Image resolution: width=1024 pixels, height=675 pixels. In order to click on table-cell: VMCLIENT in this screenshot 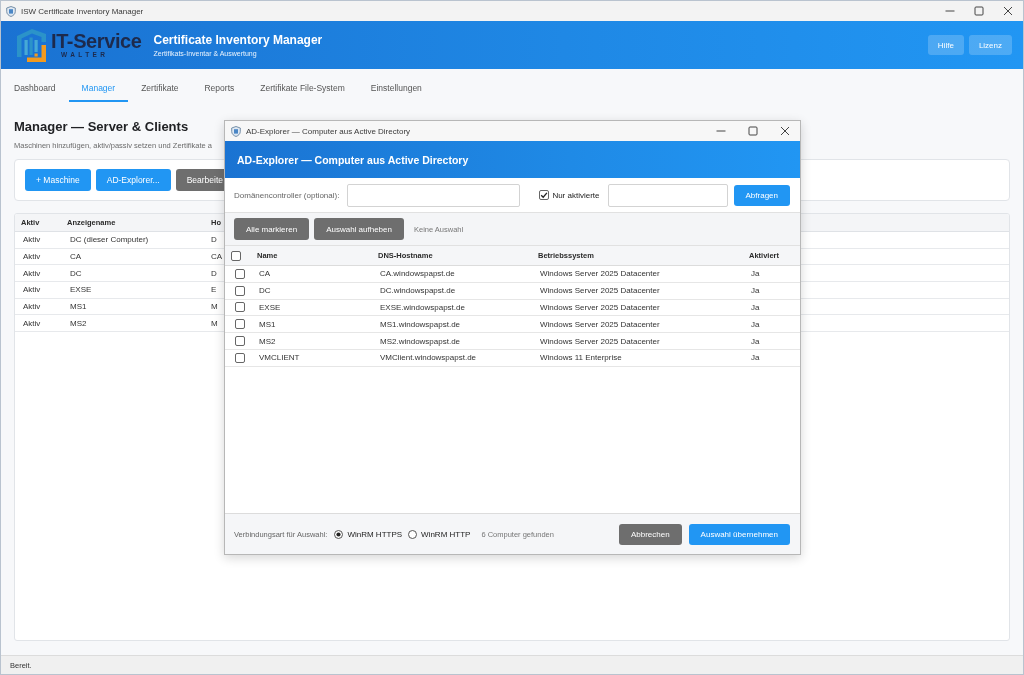, I will do `click(279, 358)`.